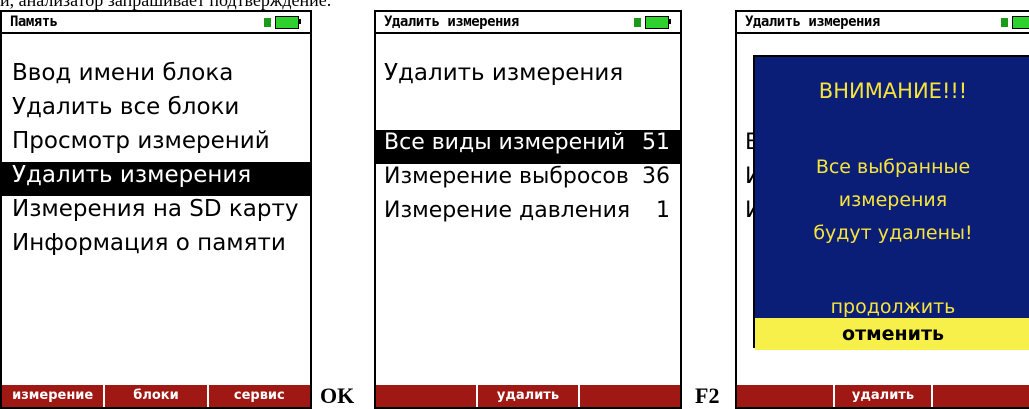 This screenshot has width=1029, height=409. What do you see at coordinates (506, 176) in the screenshot?
I see `list-item-label: Измерение выбросов` at bounding box center [506, 176].